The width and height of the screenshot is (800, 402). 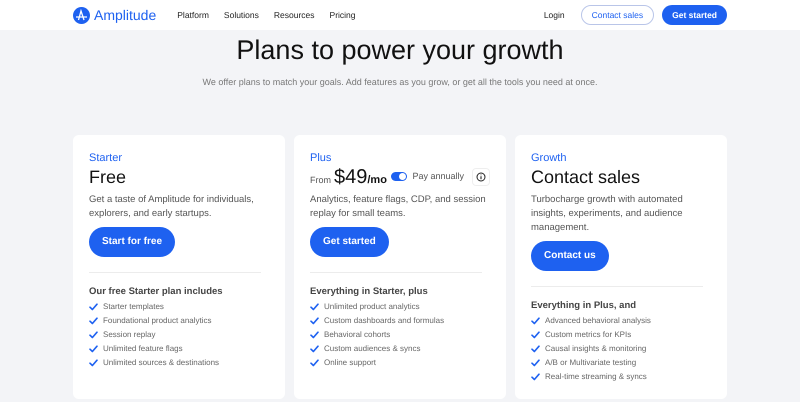 What do you see at coordinates (607, 213) in the screenshot?
I see `plan-description: Turbocharge growth with automated insights, experiments, and audience management.` at bounding box center [607, 213].